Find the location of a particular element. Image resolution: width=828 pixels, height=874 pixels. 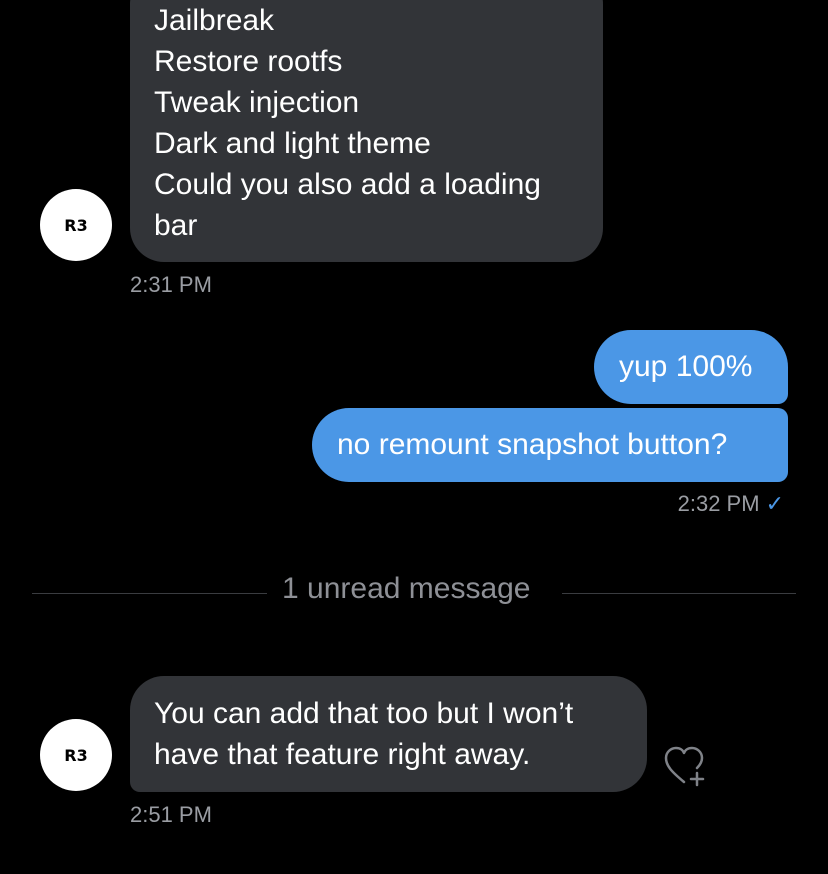

message-timestamp: 2:32 PM ✓ is located at coordinates (731, 504).